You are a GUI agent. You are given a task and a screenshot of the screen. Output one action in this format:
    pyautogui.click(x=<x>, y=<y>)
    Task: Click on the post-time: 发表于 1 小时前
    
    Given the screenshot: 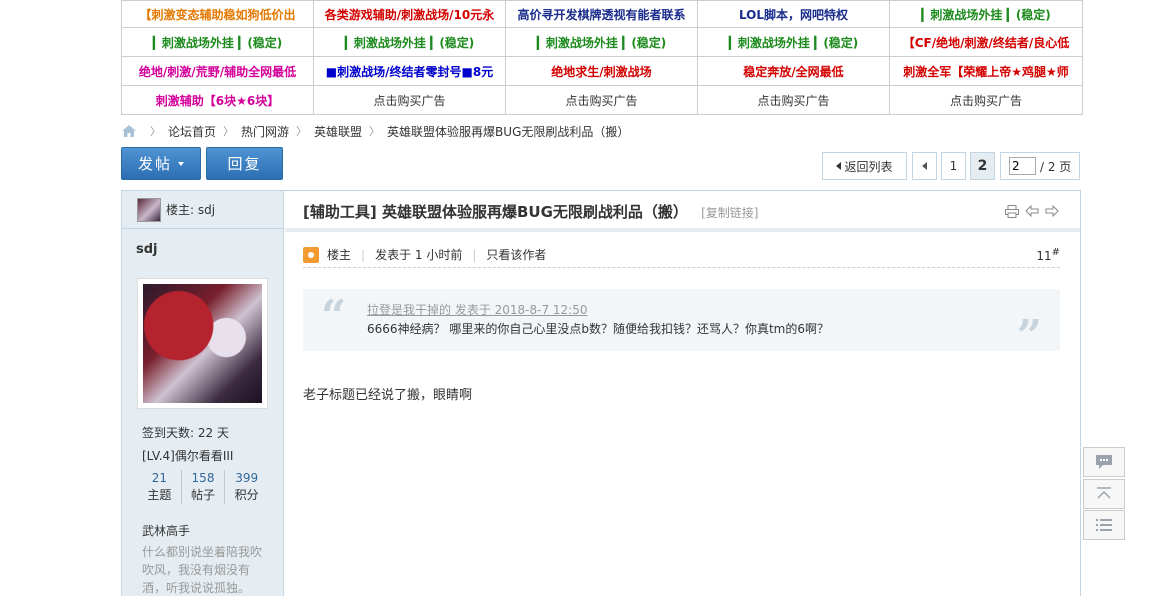 What is the action you would take?
    pyautogui.click(x=419, y=255)
    